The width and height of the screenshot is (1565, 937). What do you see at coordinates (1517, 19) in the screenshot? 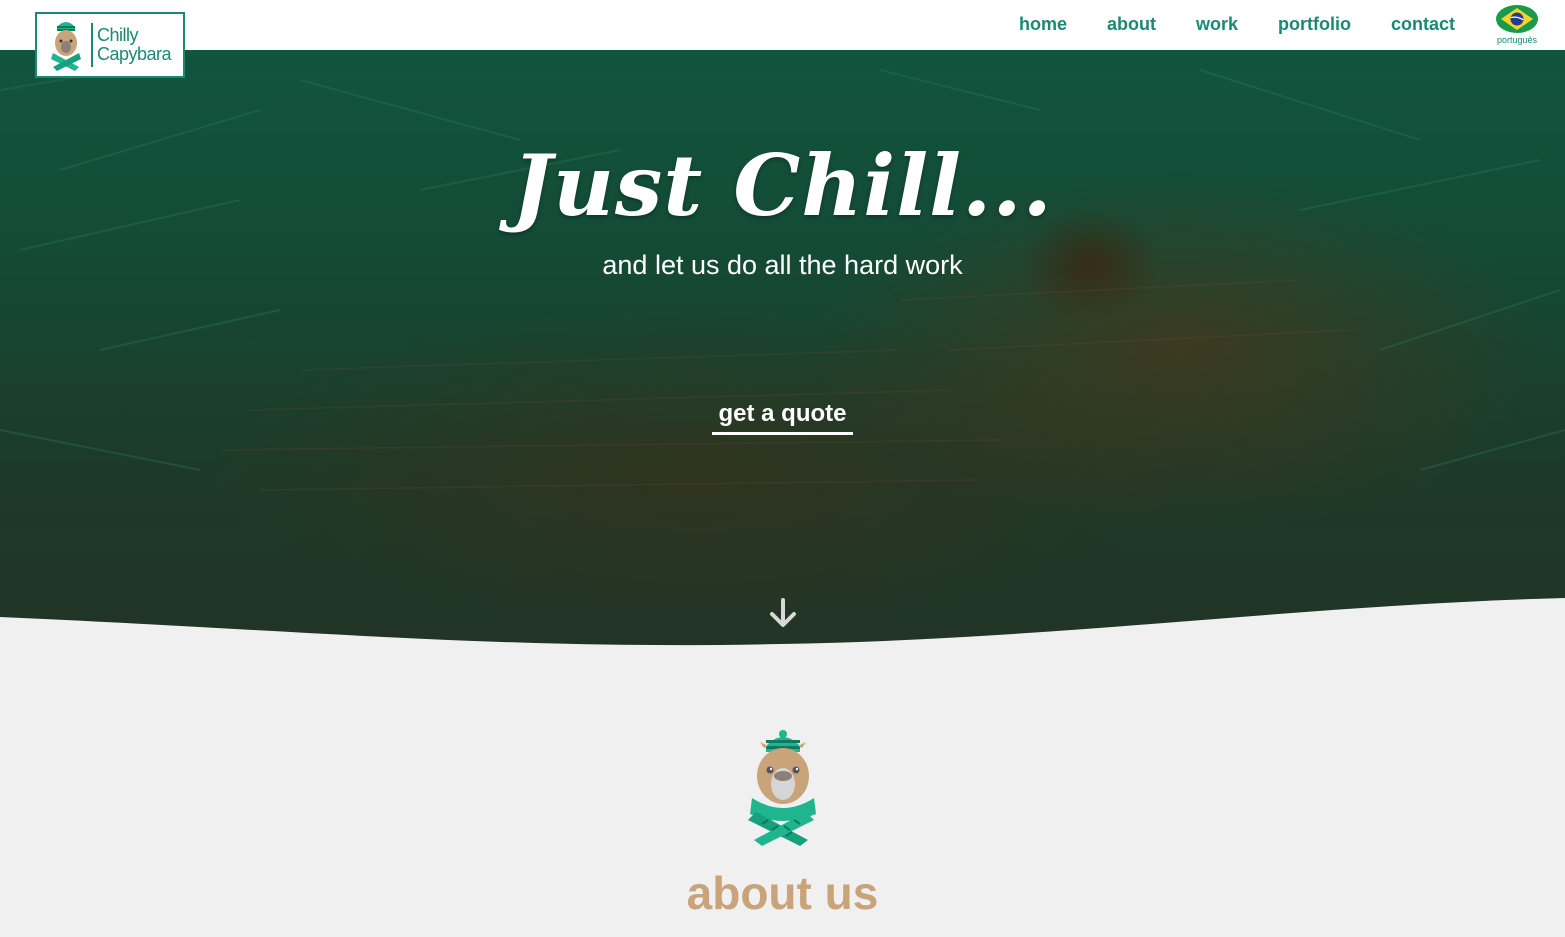
I see `brazil-flag-icon` at bounding box center [1517, 19].